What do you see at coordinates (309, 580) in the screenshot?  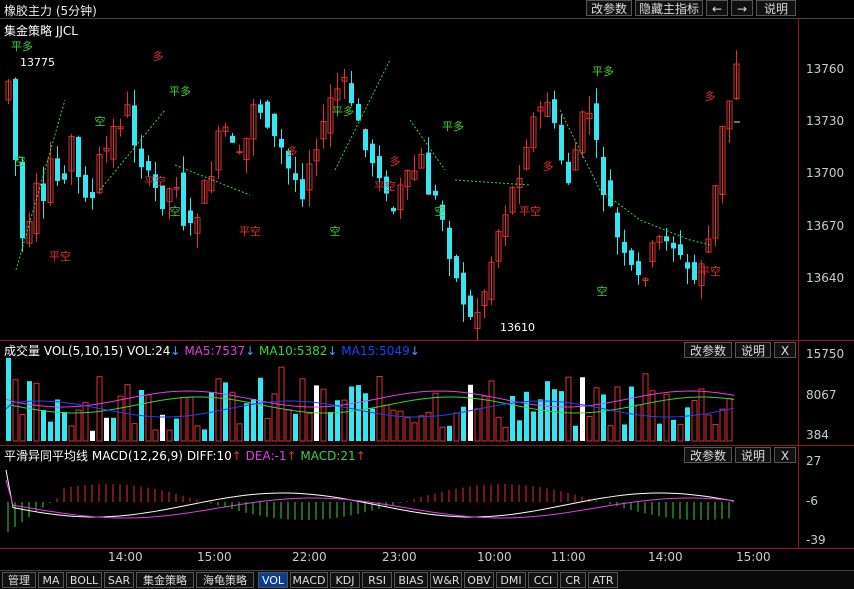 I see `tab-macd: MACD` at bounding box center [309, 580].